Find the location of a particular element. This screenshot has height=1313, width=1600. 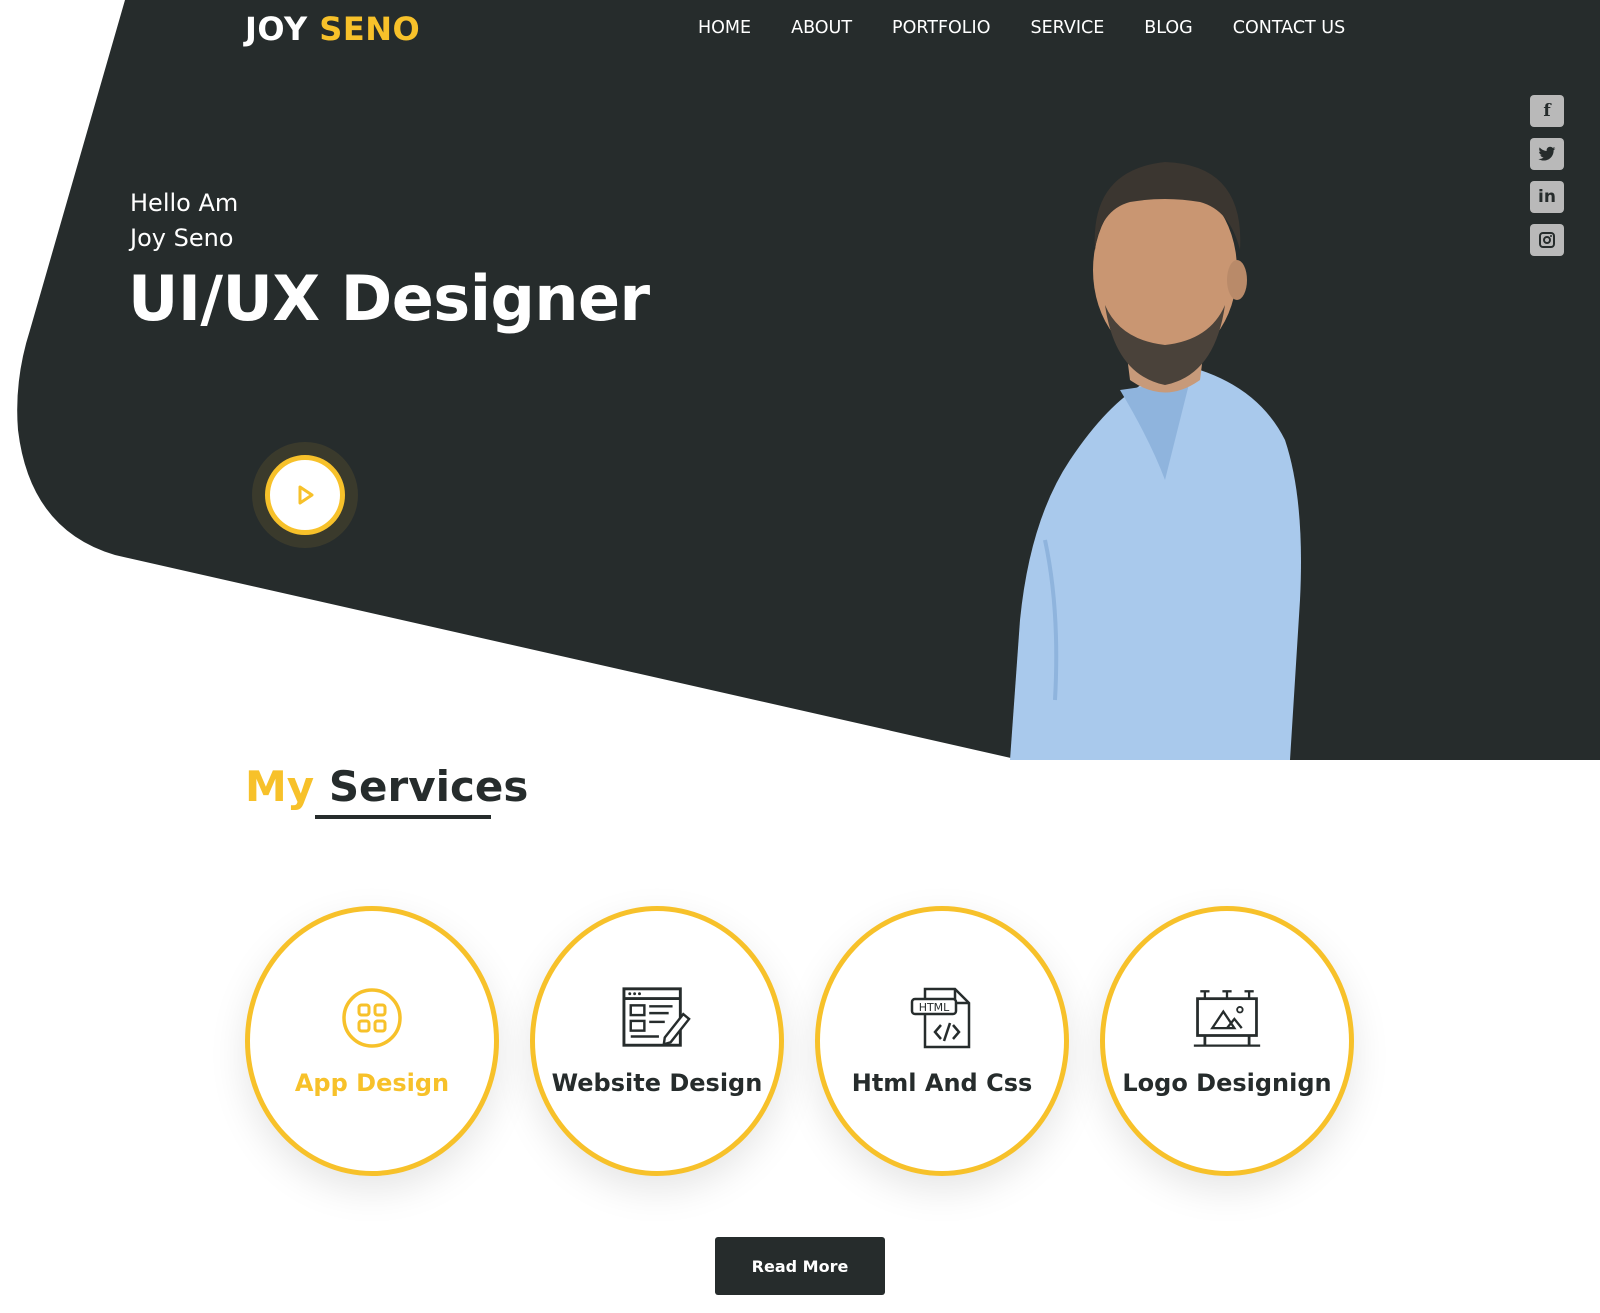

logo-first: JOY is located at coordinates (276, 29).